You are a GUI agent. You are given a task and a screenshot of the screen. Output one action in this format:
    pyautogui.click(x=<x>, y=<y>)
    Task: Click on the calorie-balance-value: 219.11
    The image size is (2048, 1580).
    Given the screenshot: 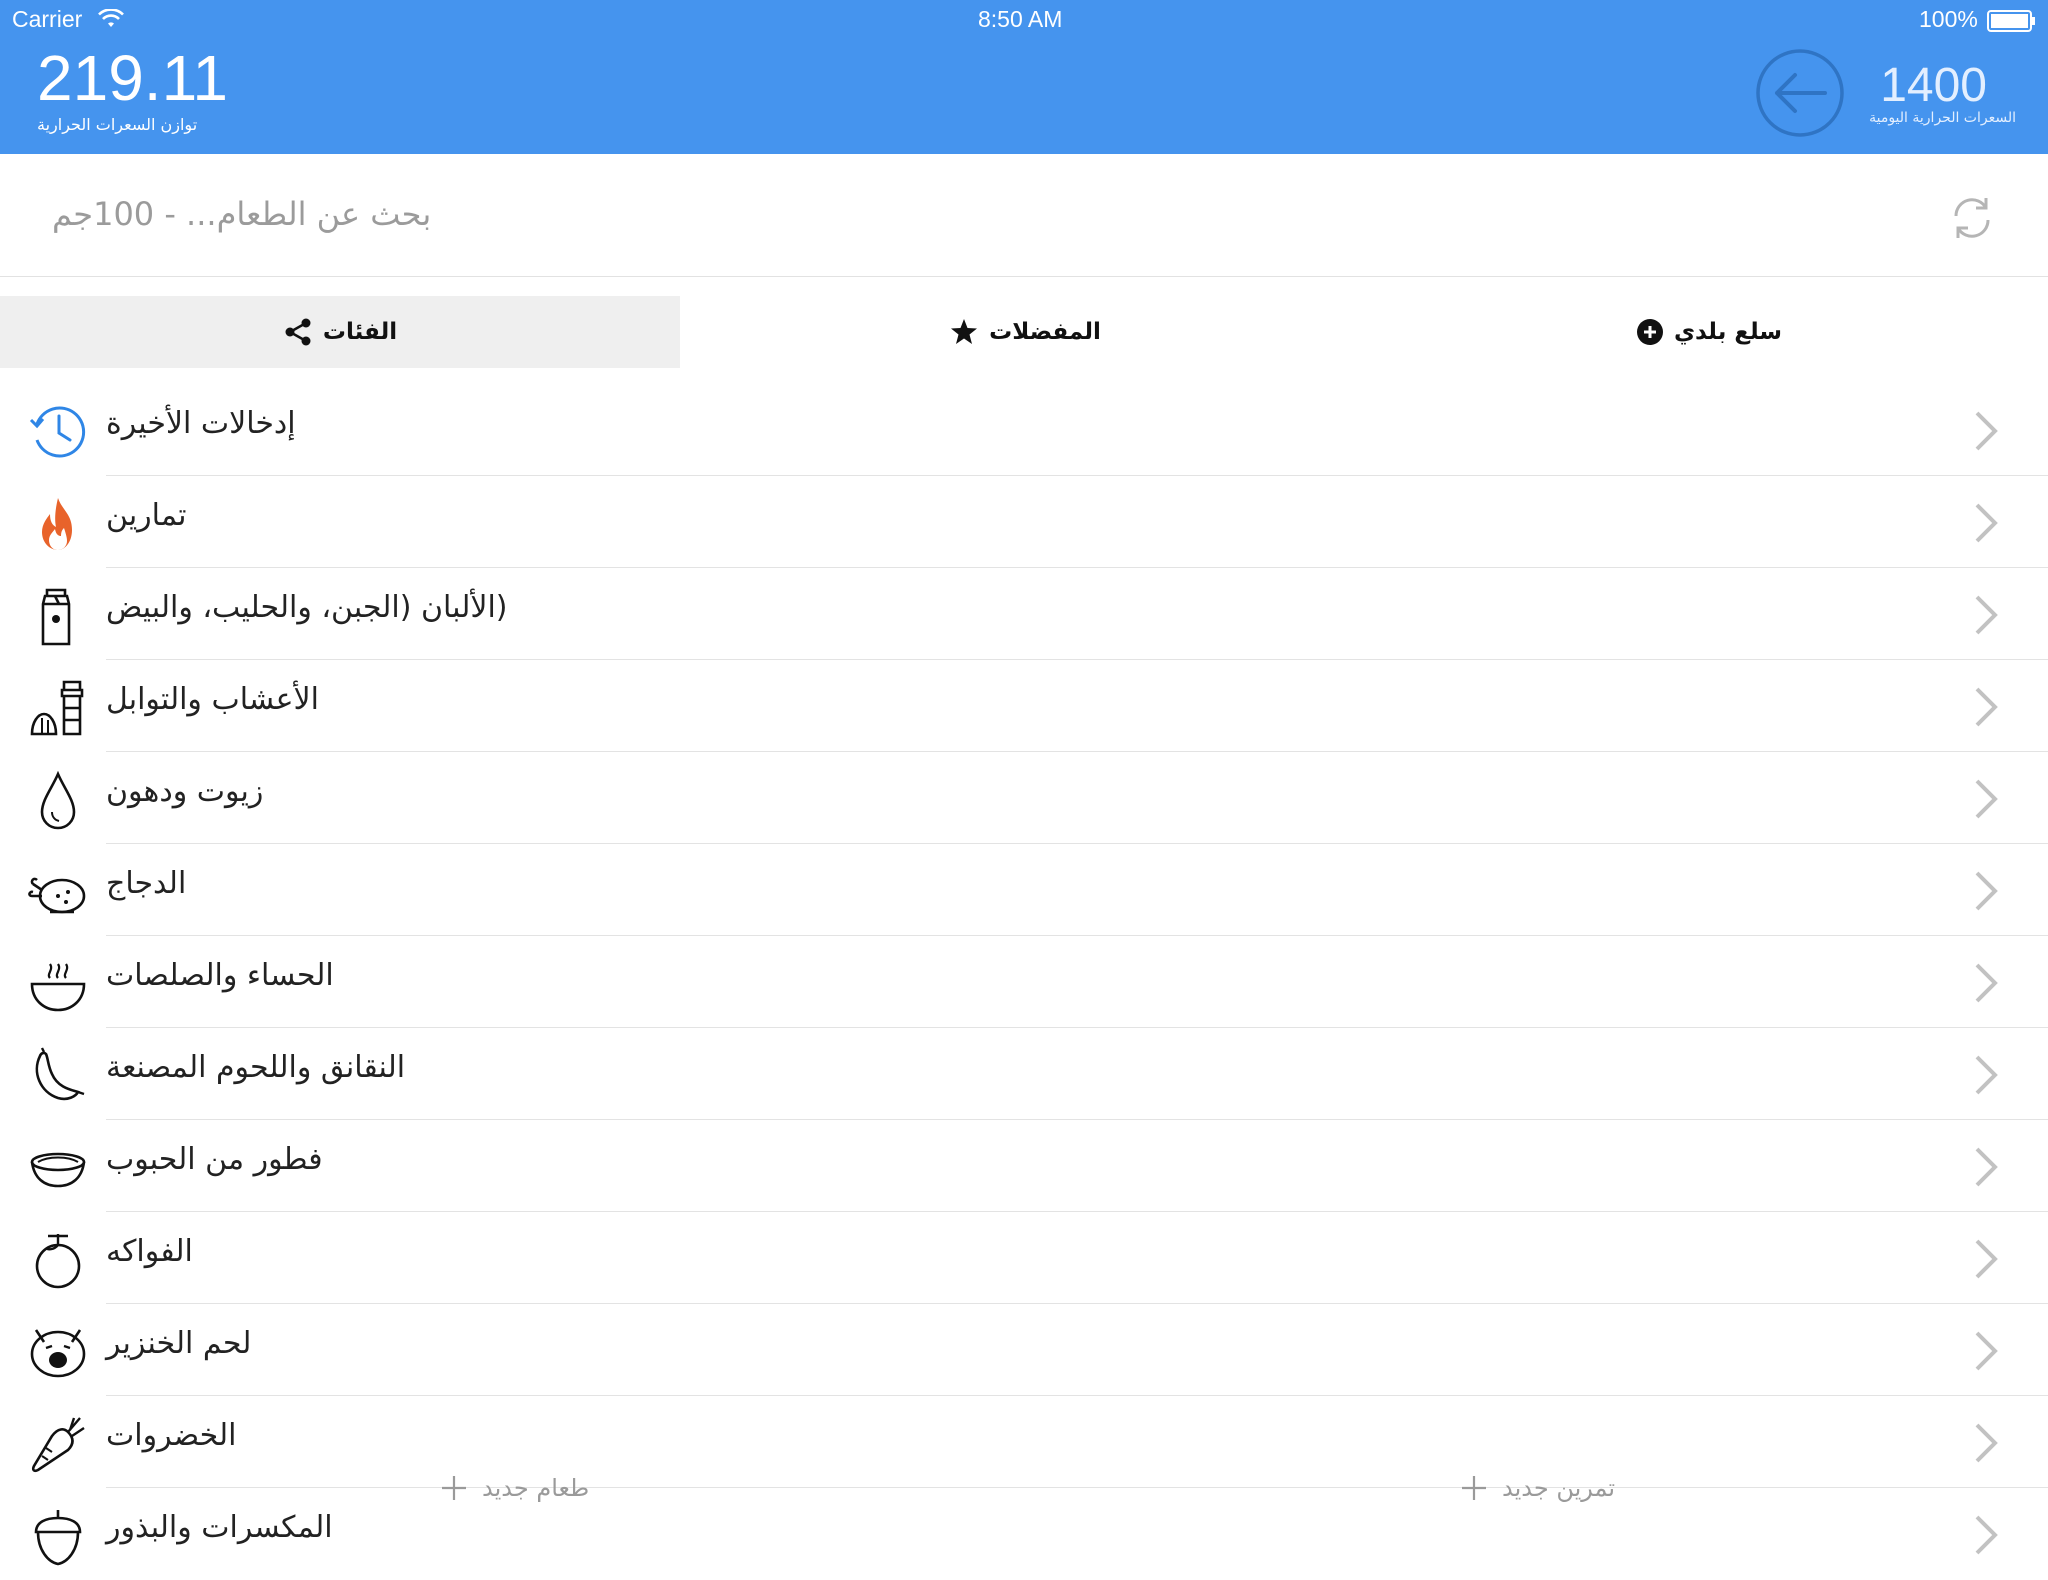 What is the action you would take?
    pyautogui.click(x=132, y=78)
    